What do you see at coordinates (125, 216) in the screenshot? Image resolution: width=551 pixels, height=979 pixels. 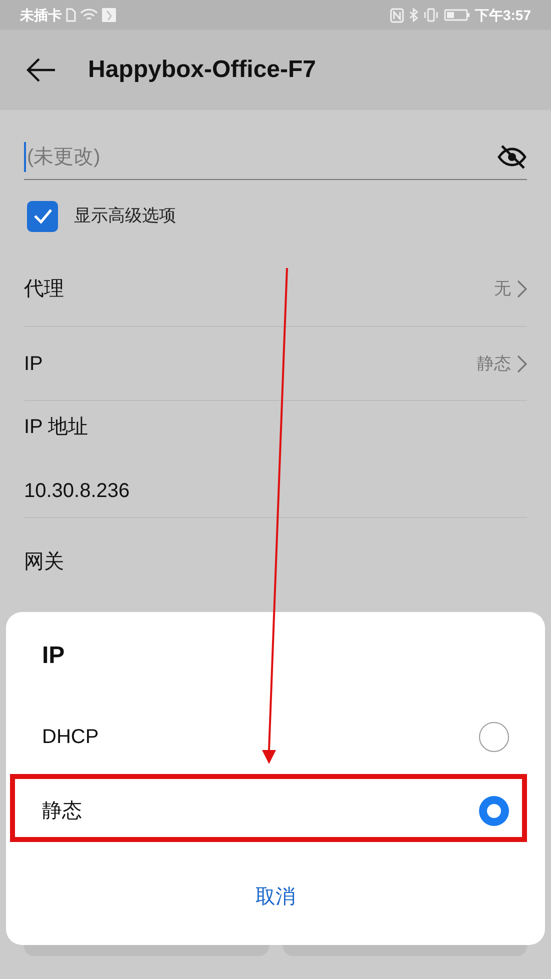 I see `checkbox-label: 显示高级选项` at bounding box center [125, 216].